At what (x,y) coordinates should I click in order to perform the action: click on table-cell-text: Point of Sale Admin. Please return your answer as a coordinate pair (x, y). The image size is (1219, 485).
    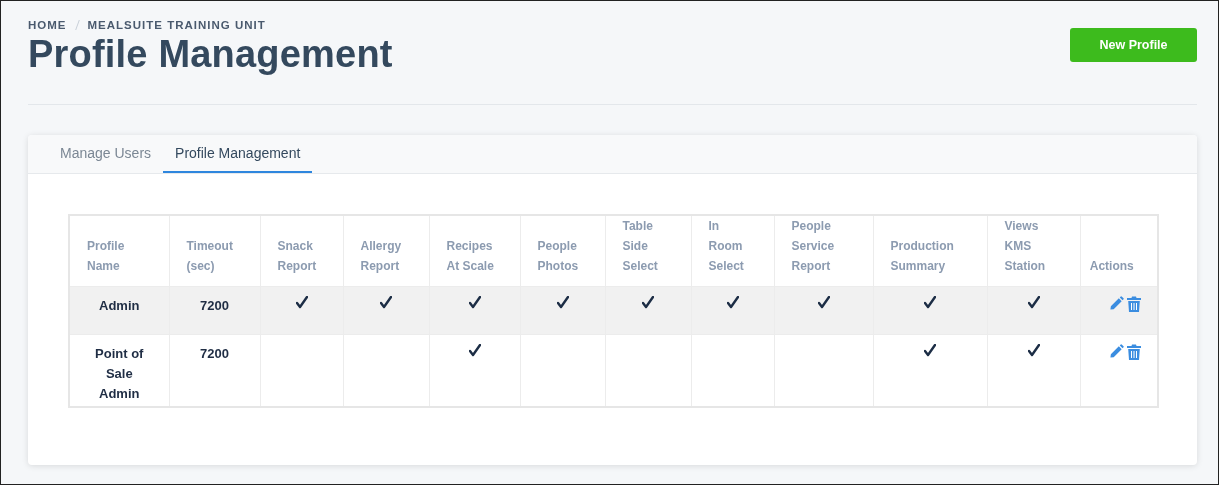
    Looking at the image, I should click on (119, 374).